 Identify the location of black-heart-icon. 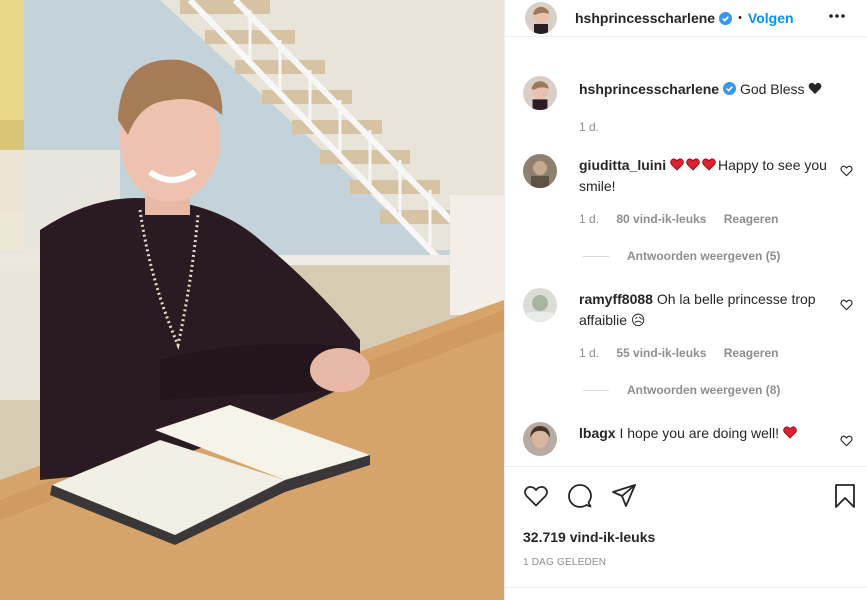
(815, 88).